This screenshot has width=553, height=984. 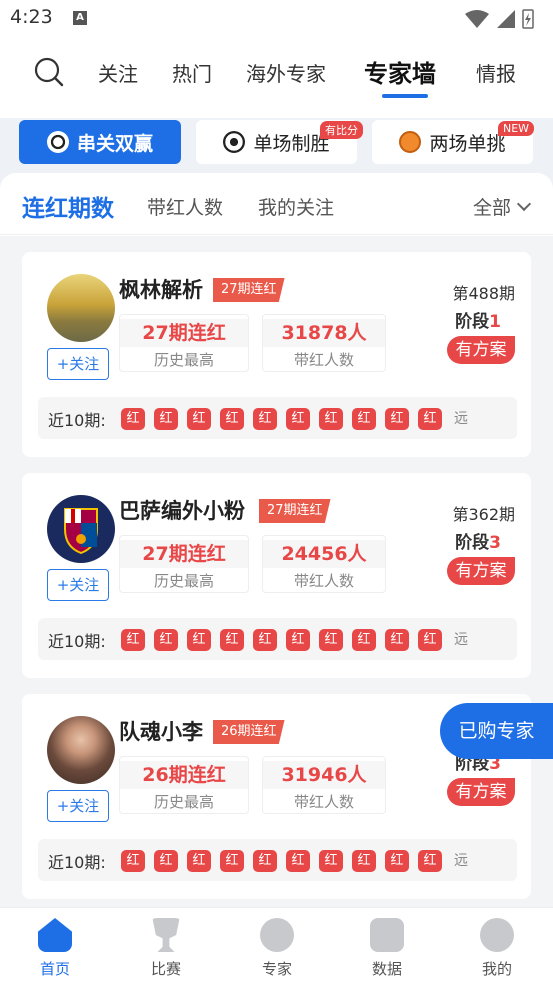 I want to click on nav-label: 数据, so click(x=386, y=969).